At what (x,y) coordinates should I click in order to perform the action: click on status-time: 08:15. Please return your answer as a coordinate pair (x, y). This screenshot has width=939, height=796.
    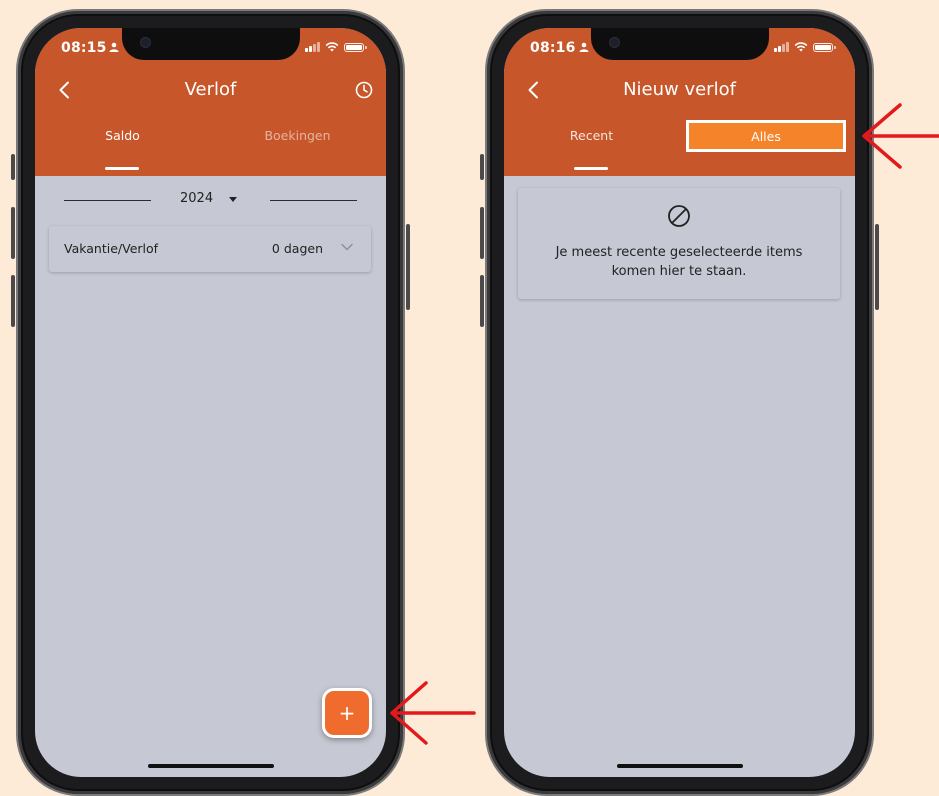
    Looking at the image, I should click on (84, 48).